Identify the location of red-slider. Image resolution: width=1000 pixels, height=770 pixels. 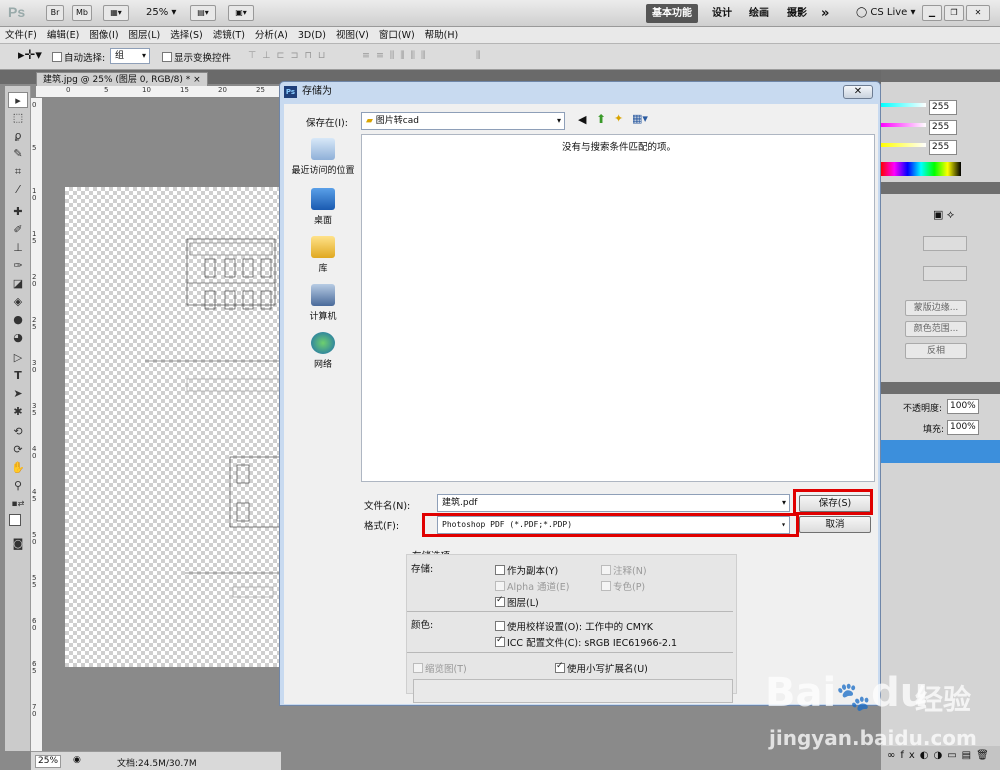
(903, 105).